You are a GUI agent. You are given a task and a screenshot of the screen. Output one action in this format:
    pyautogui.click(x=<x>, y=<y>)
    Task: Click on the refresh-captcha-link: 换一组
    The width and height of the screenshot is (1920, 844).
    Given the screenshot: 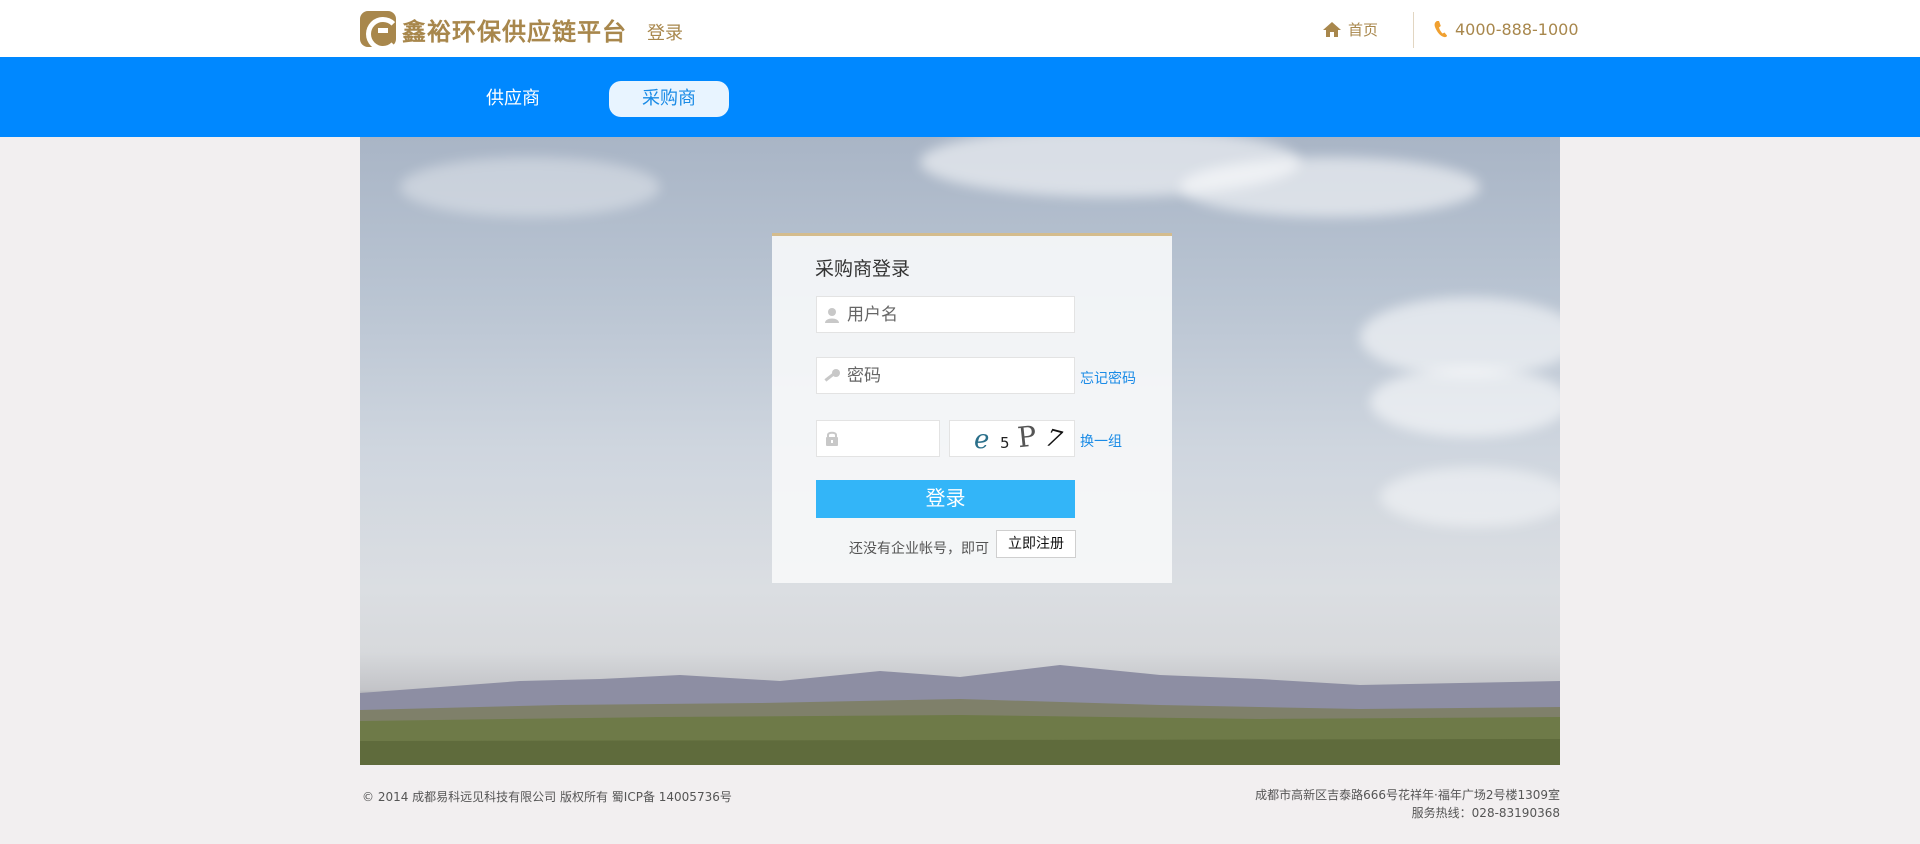 What is the action you would take?
    pyautogui.click(x=1101, y=441)
    